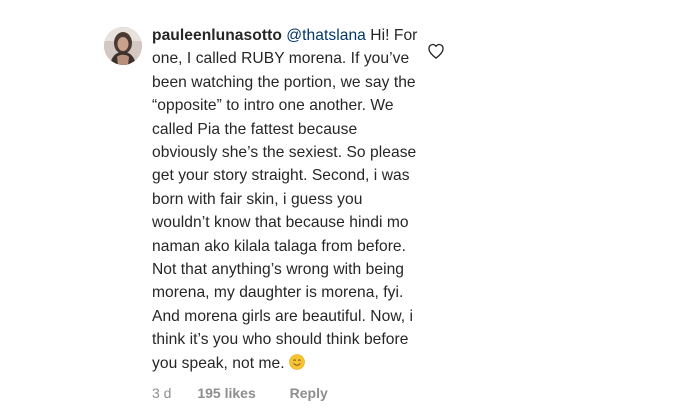  I want to click on comment-likes-count: 195 likes, so click(226, 393).